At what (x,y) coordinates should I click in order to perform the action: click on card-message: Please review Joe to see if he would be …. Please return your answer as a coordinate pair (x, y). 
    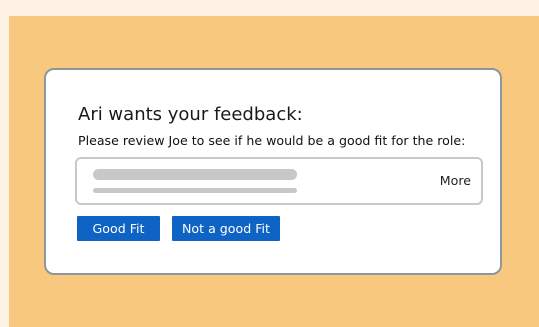
    Looking at the image, I should click on (272, 140).